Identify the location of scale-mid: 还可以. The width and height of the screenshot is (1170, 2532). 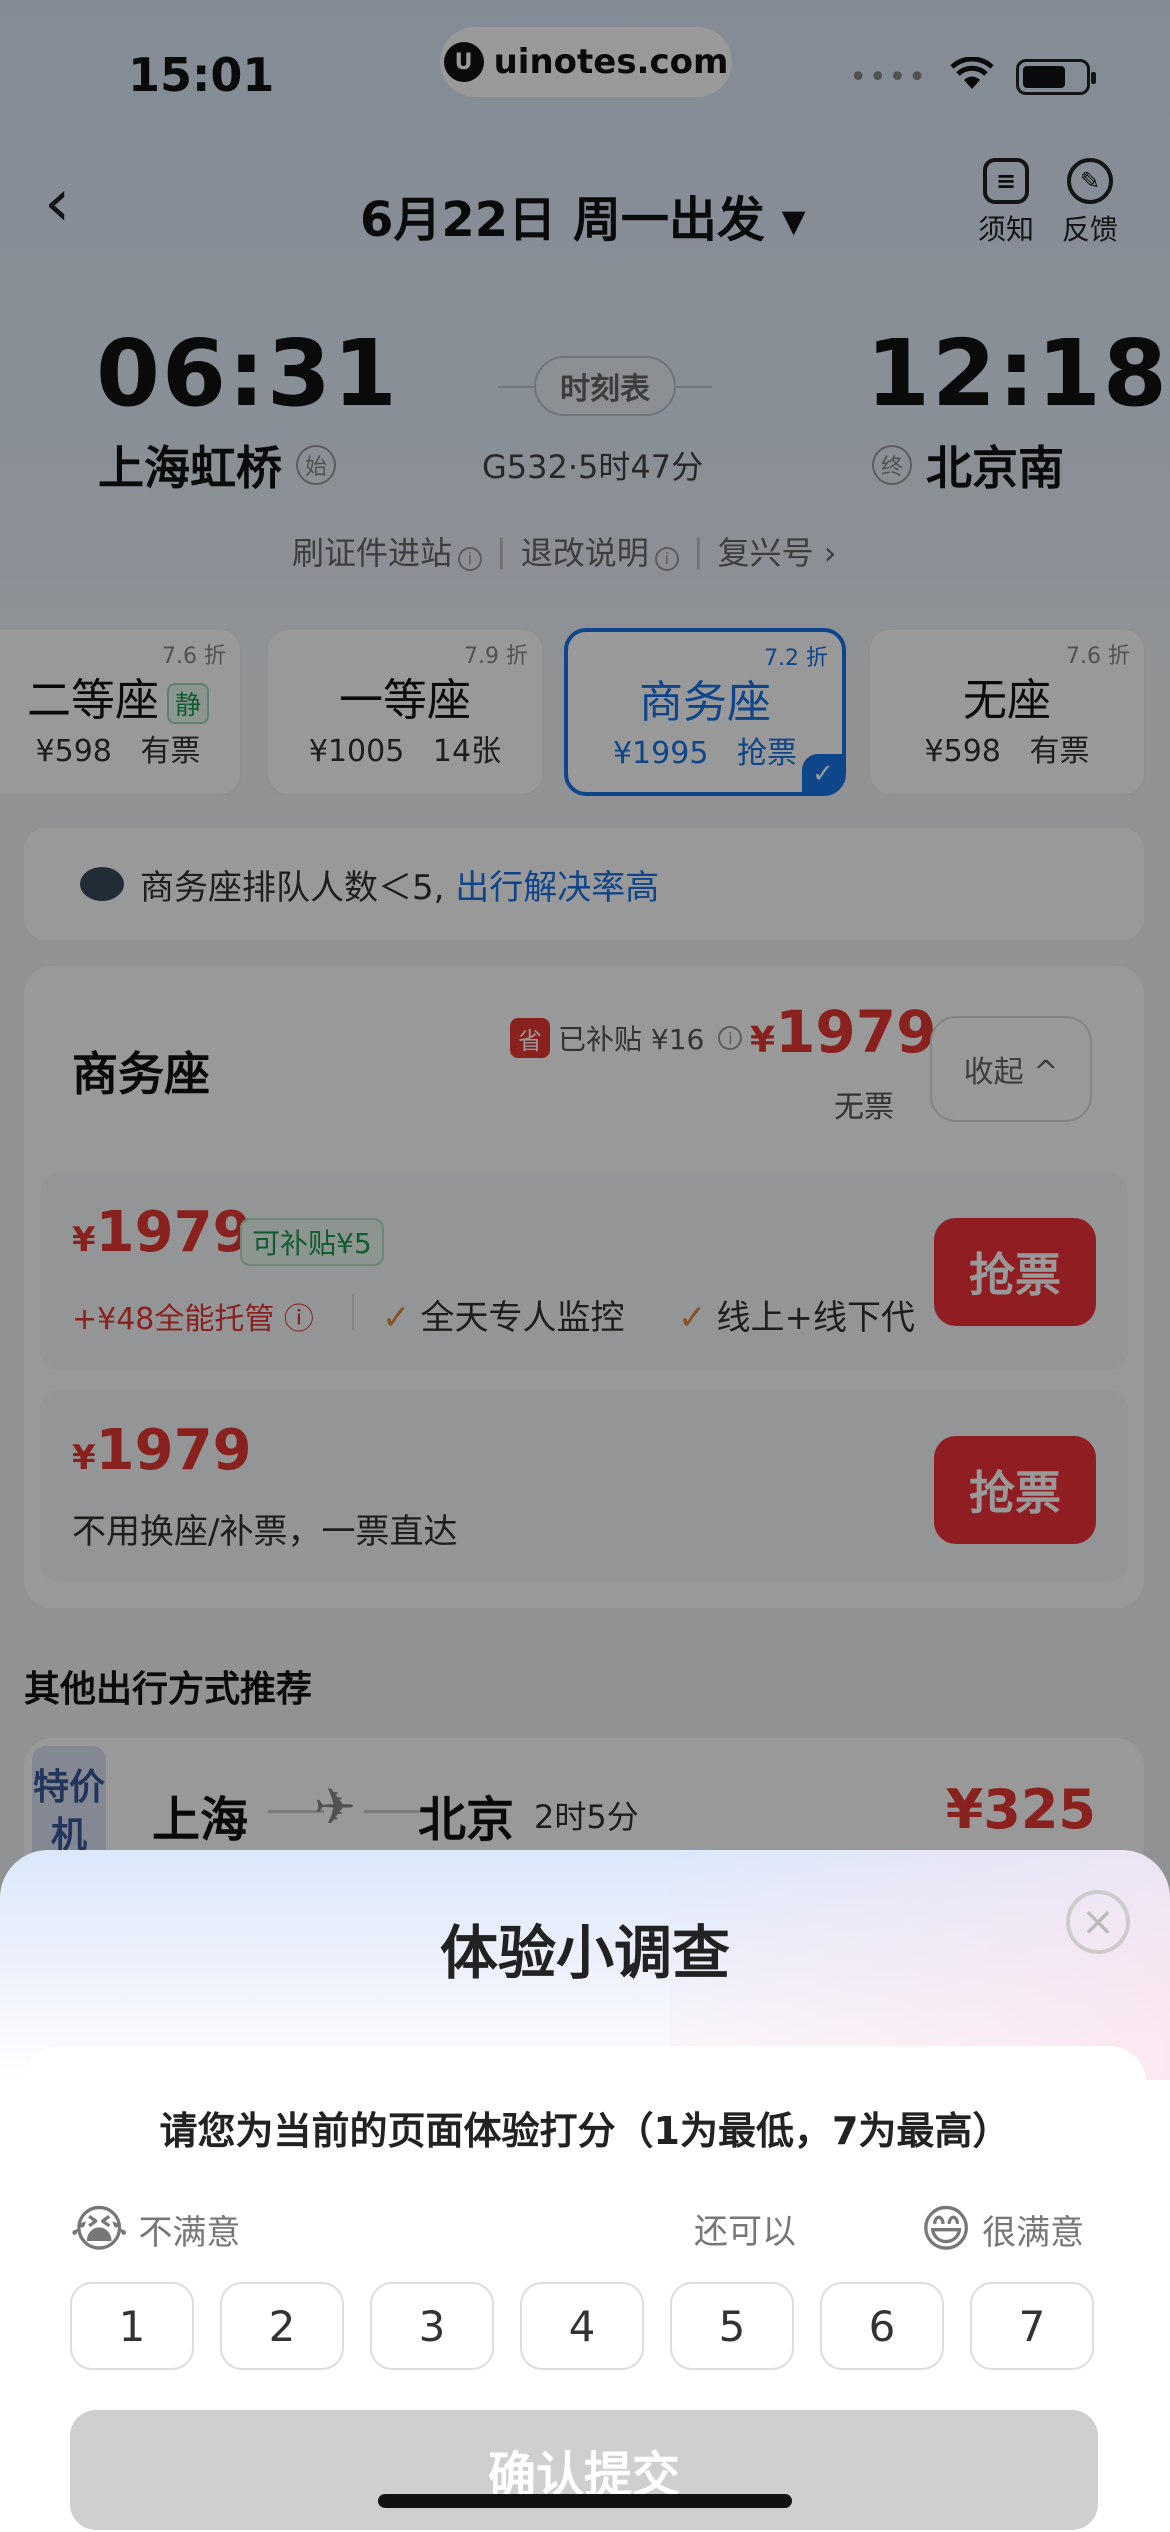
(745, 2228).